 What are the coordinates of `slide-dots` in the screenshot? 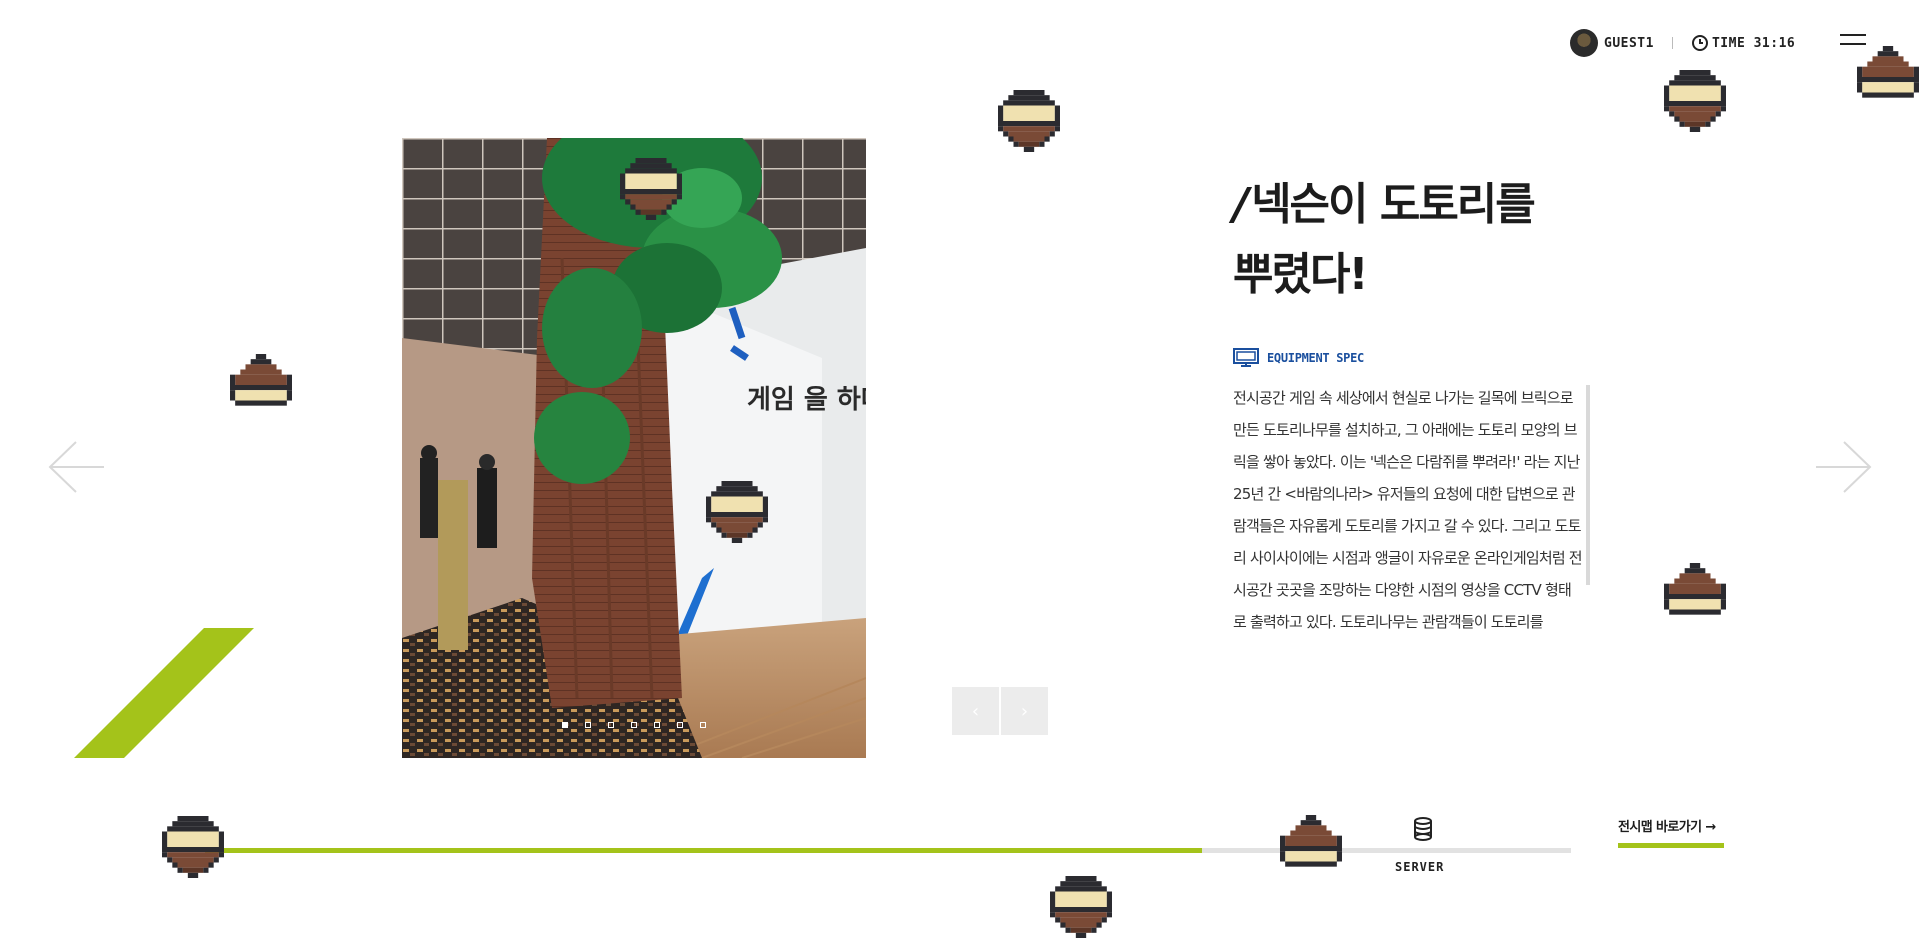 It's located at (634, 725).